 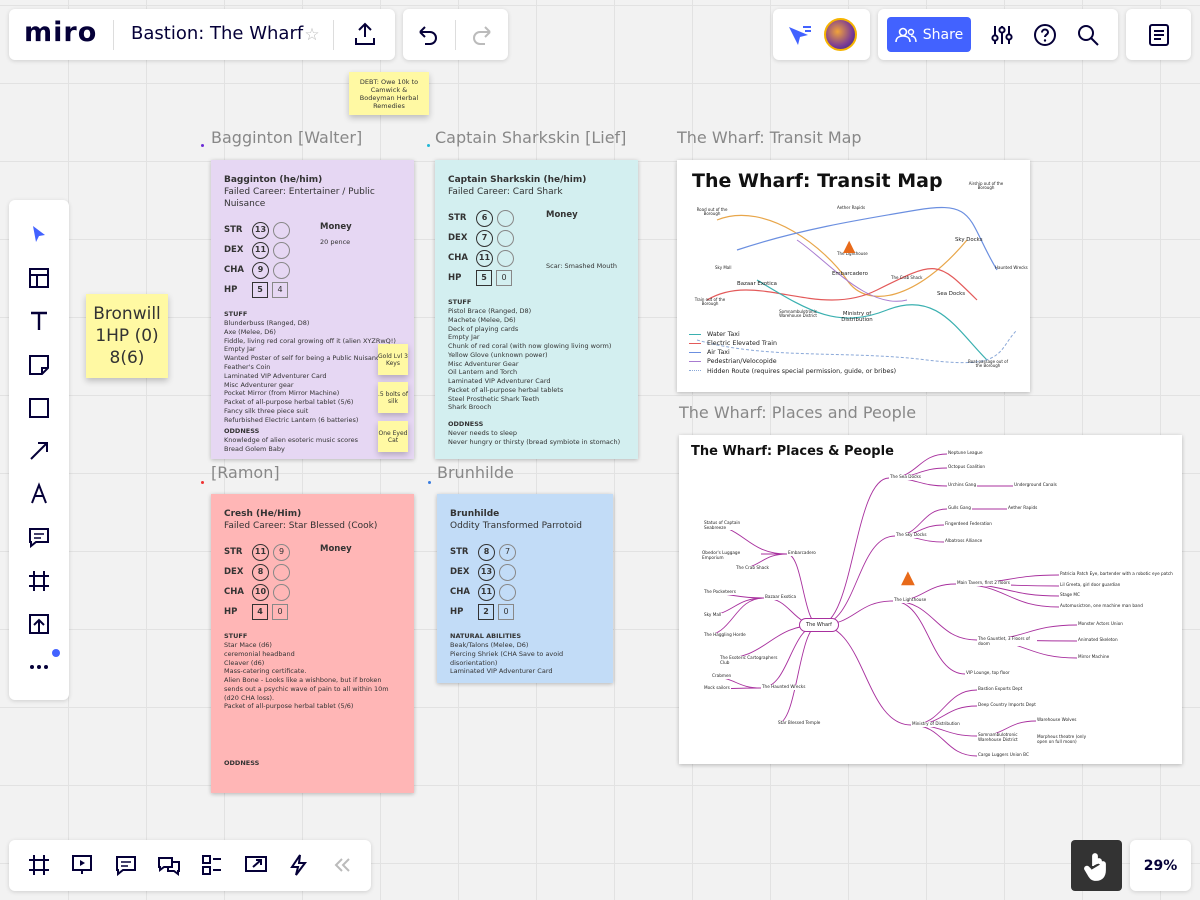 I want to click on frame-title-ramon: [Ramon], so click(x=245, y=472).